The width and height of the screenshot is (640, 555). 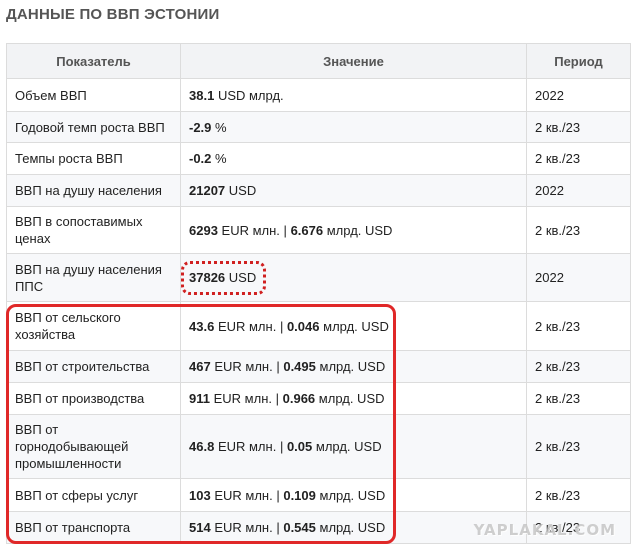 I want to click on value-unit: USD млрд., so click(x=250, y=95).